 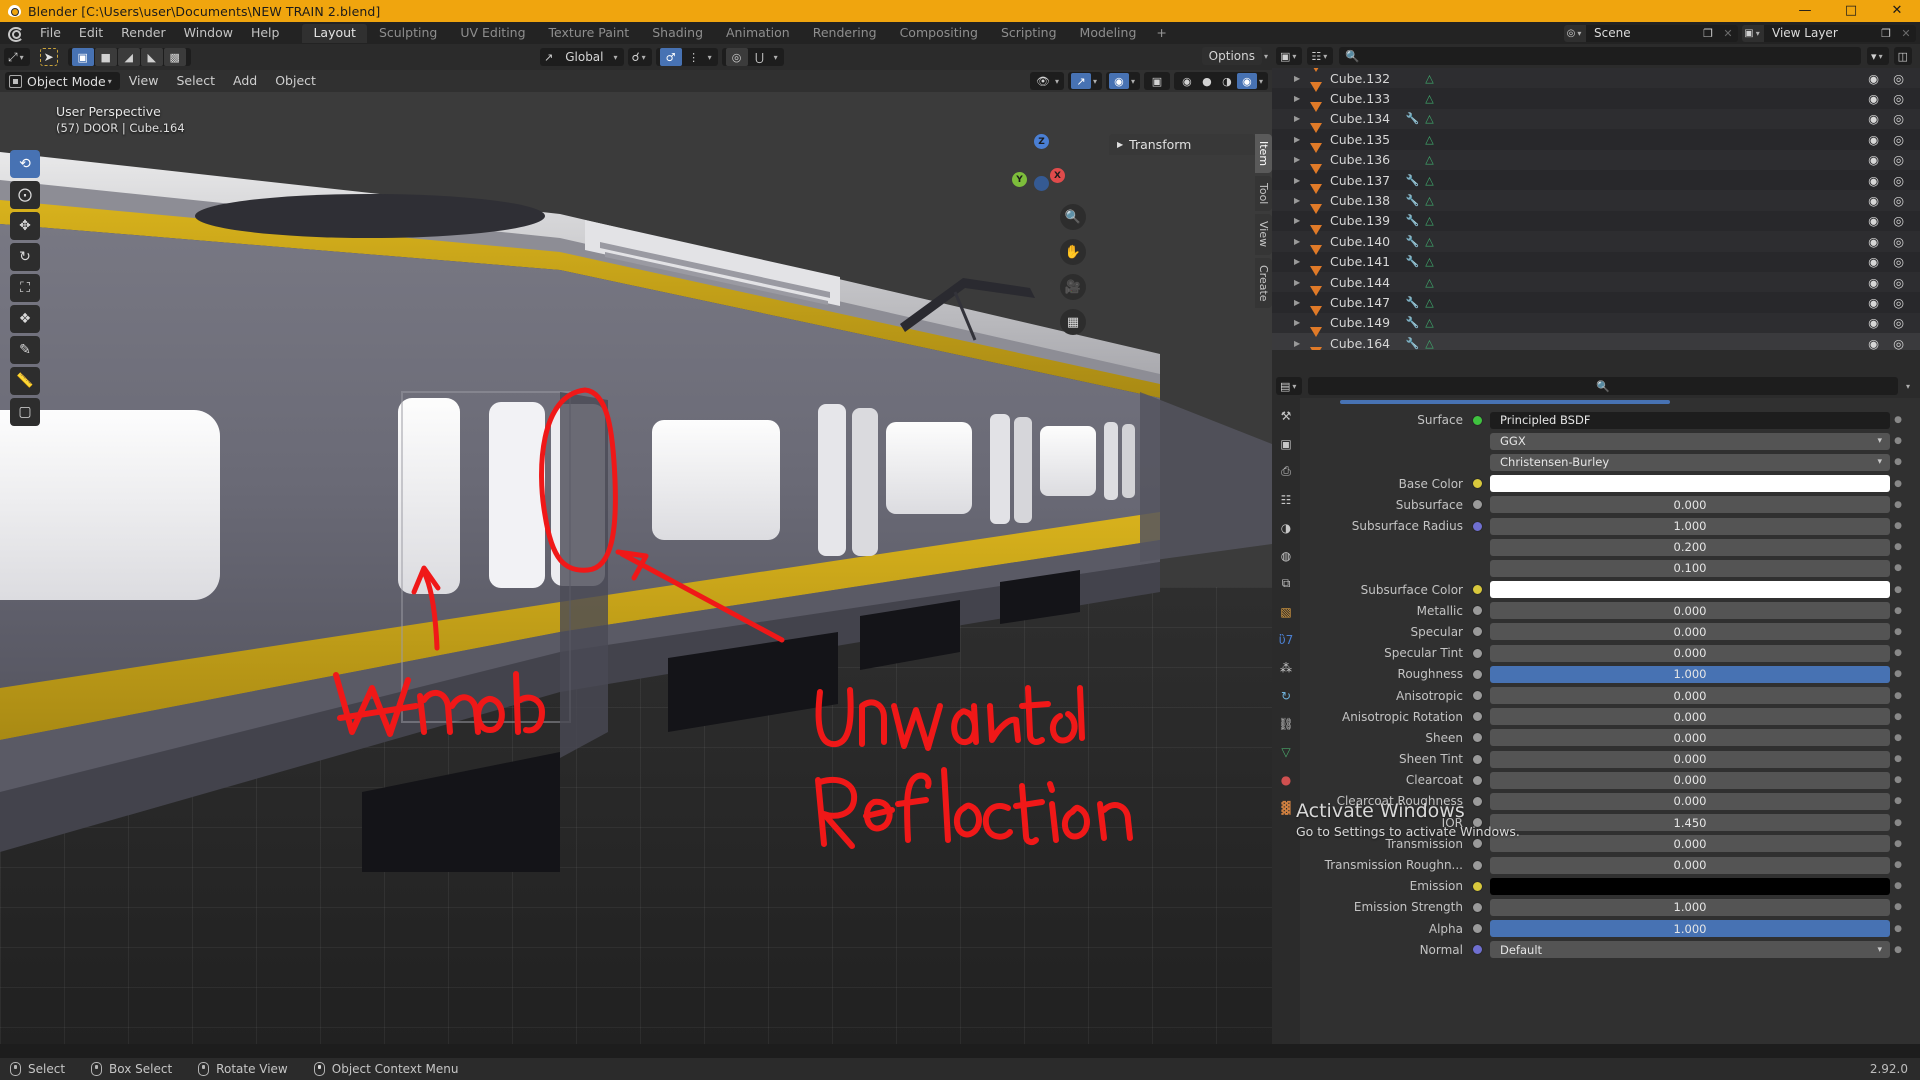 What do you see at coordinates (758, 33) in the screenshot?
I see `workspace-tab-animation: Animation` at bounding box center [758, 33].